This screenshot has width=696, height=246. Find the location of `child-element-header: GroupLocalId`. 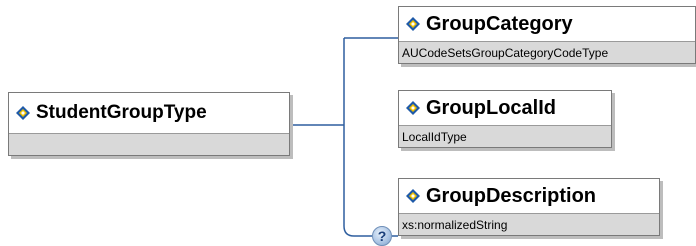

child-element-header: GroupLocalId is located at coordinates (505, 108).